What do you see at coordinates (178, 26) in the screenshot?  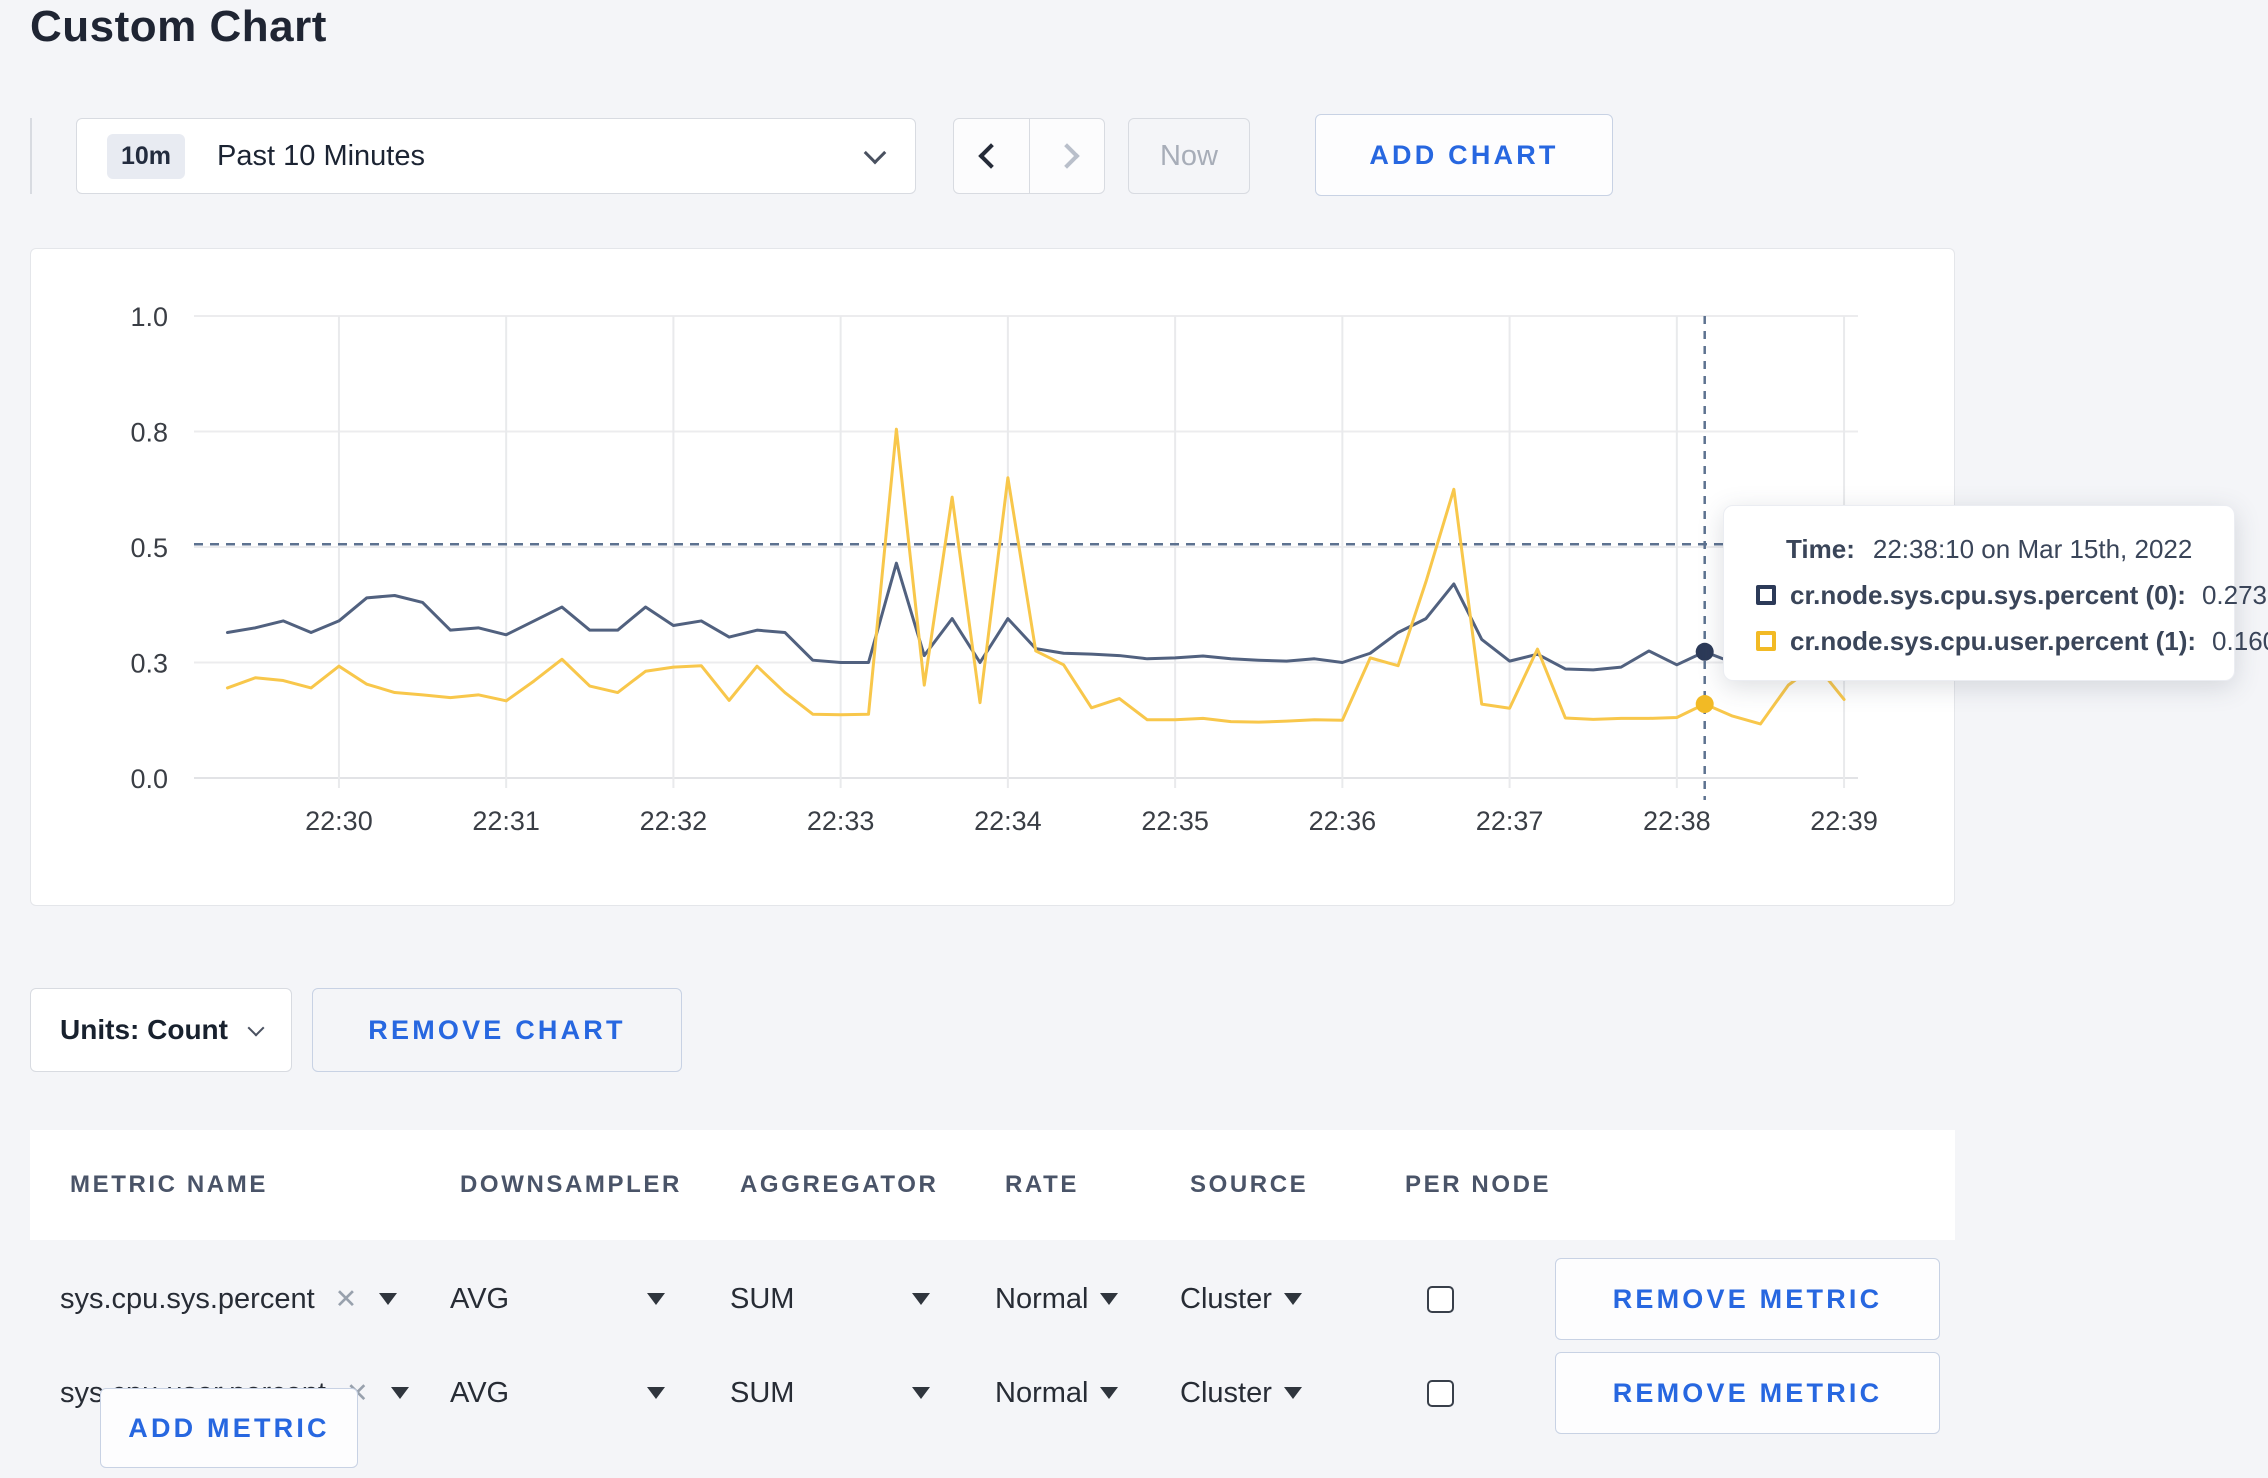 I see `page-title: Custom Chart` at bounding box center [178, 26].